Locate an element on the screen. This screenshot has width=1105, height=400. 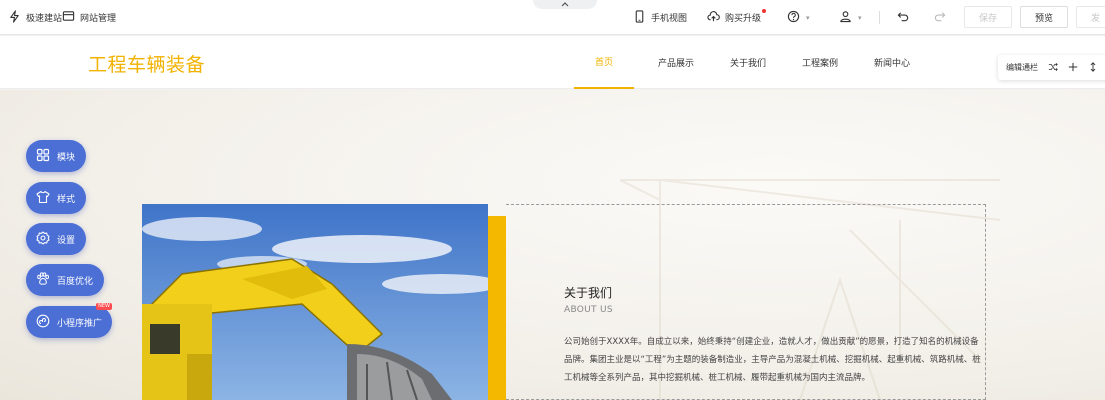
site-logo: 工程车辆装备 is located at coordinates (146, 63).